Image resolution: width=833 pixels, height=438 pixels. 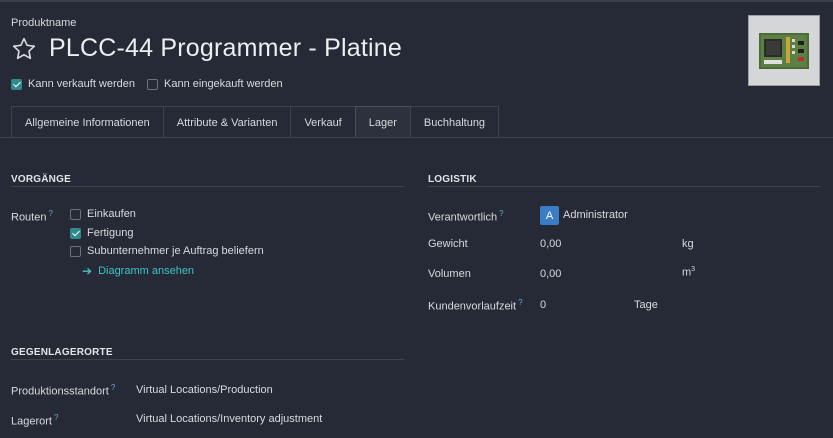 I want to click on operations-rule, so click(x=207, y=186).